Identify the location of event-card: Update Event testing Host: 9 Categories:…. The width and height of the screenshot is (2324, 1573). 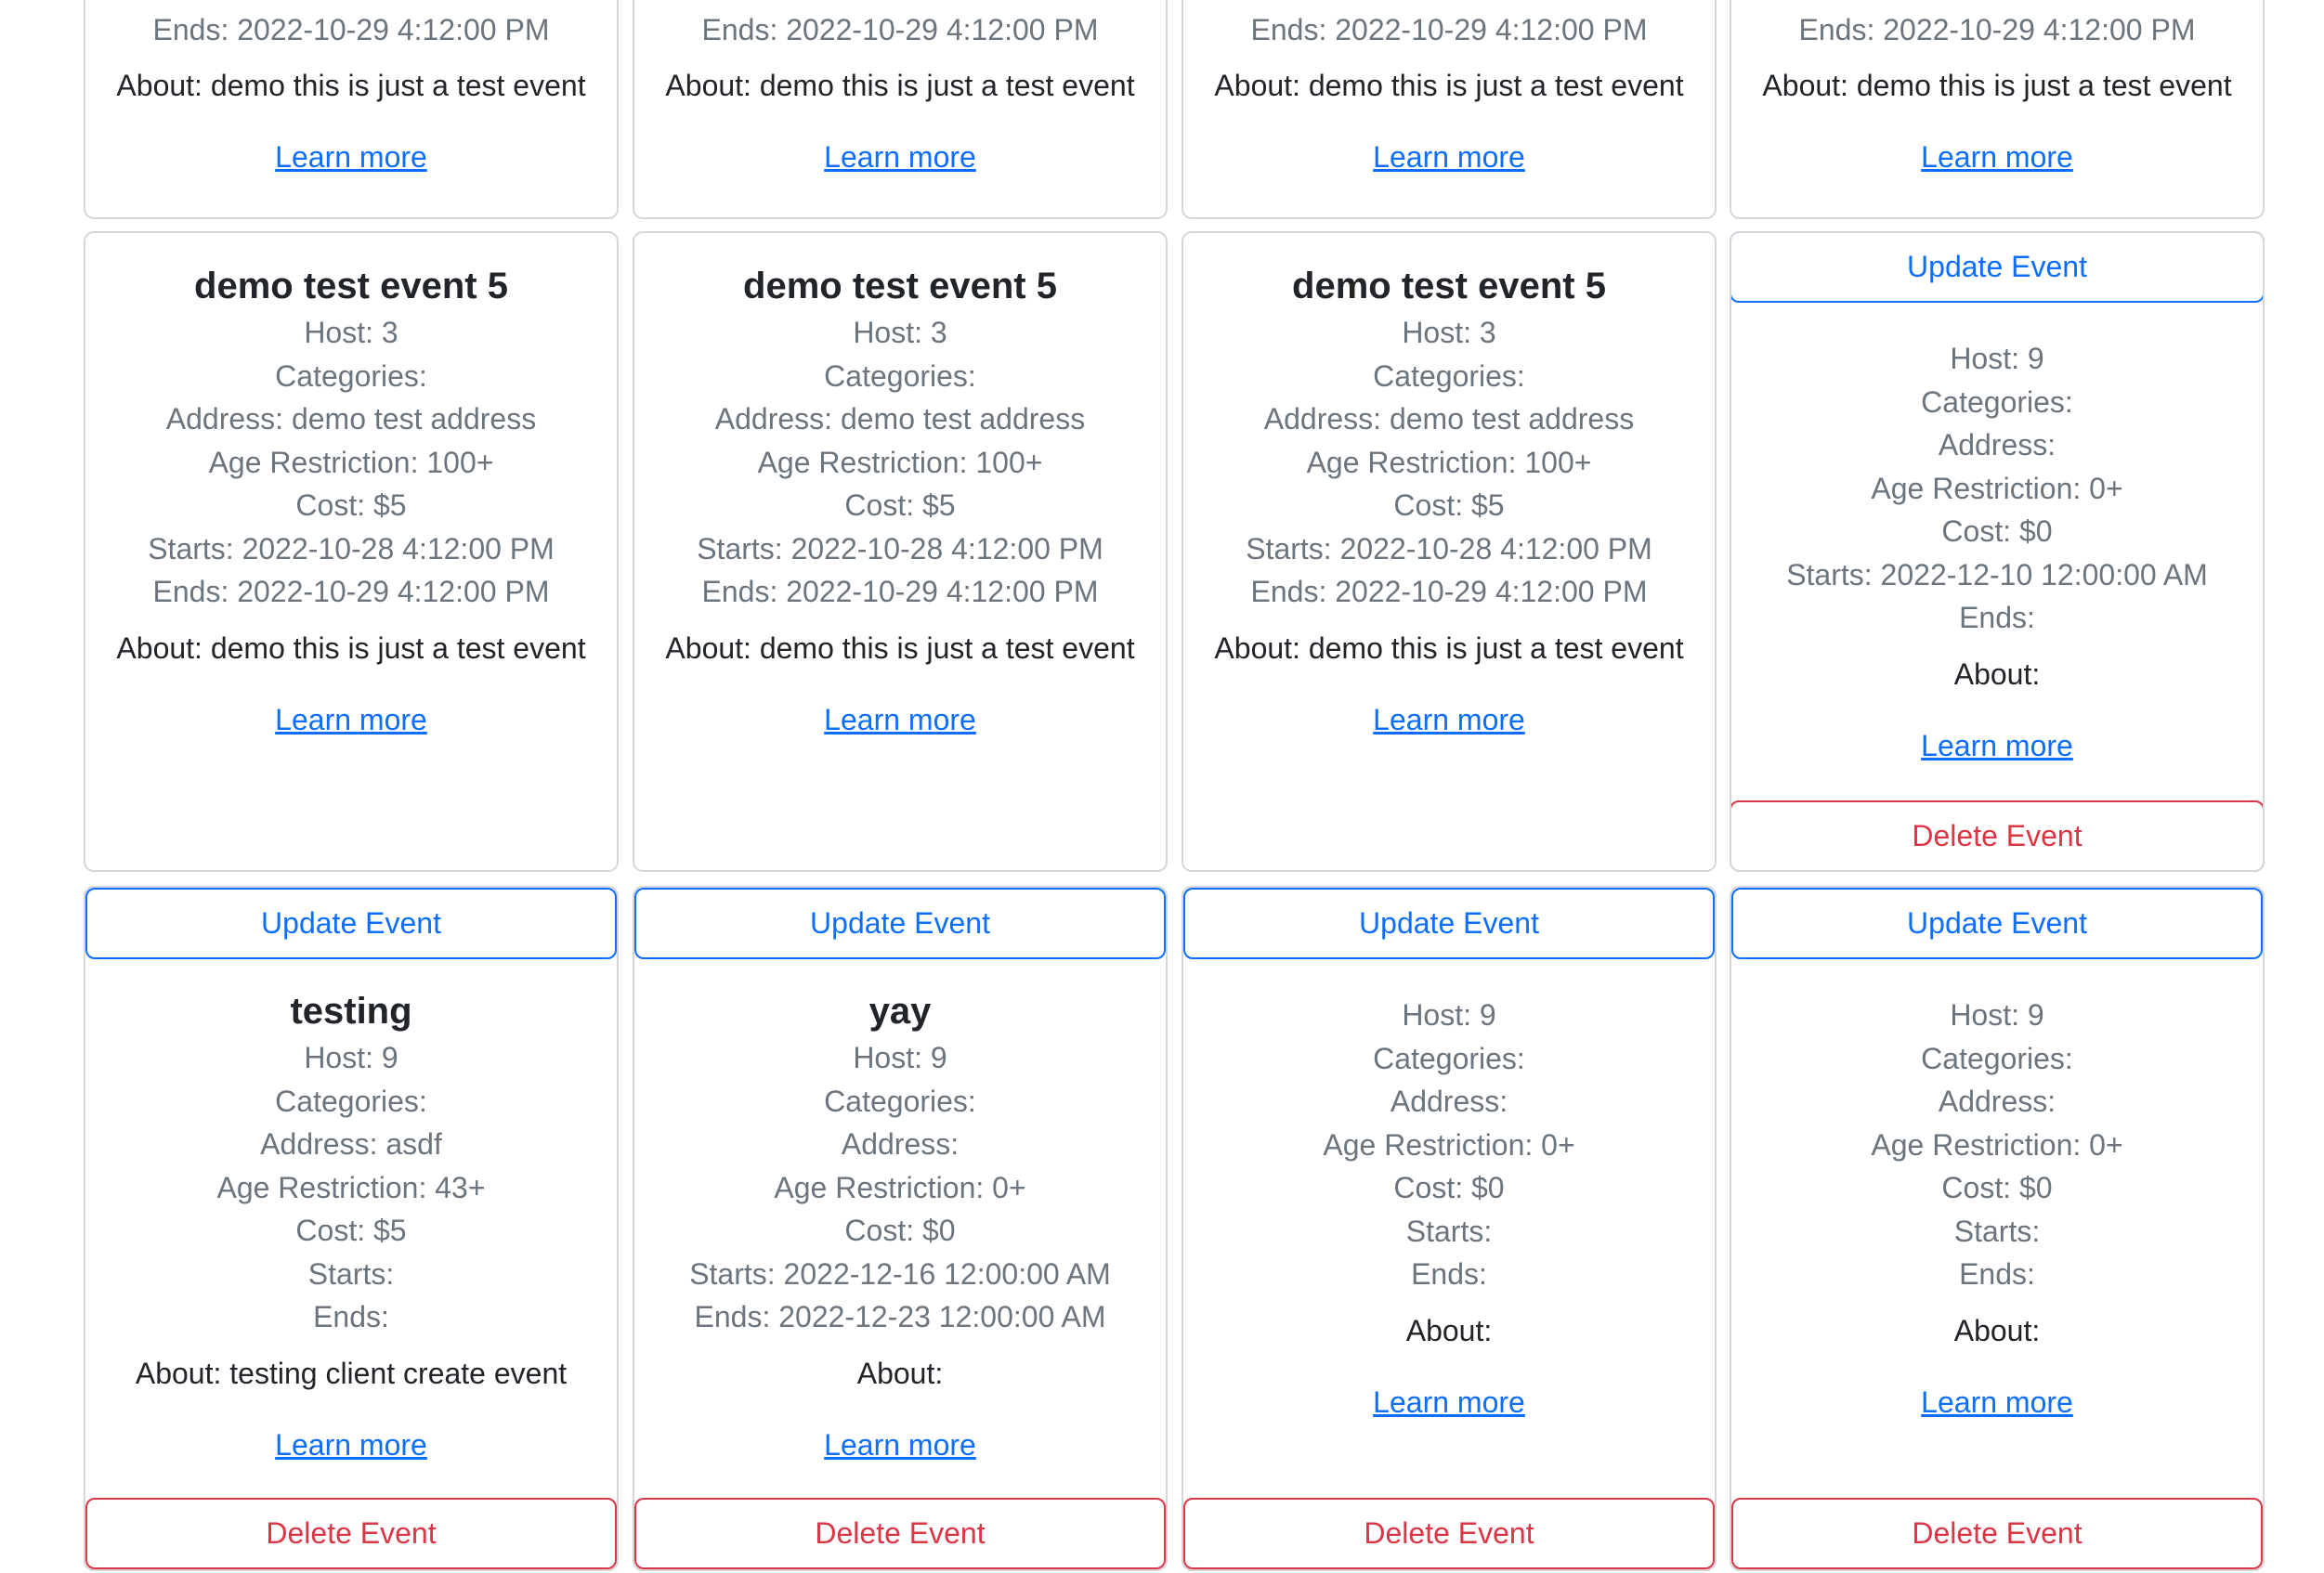
(351, 1228).